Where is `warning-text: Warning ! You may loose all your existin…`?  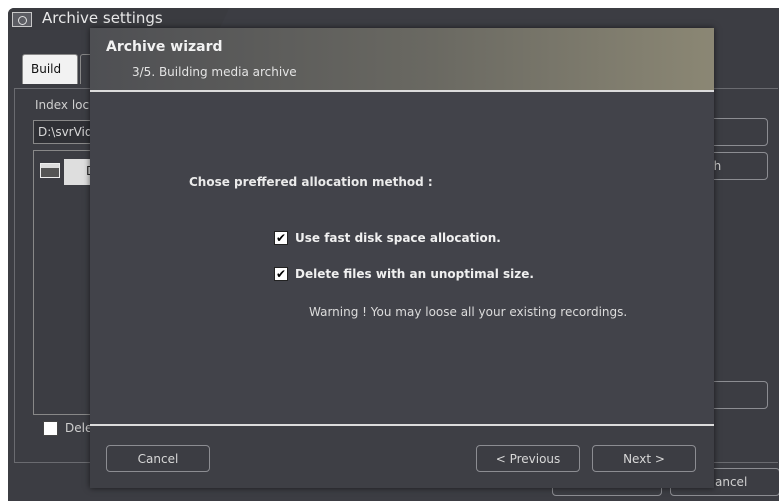 warning-text: Warning ! You may loose all your existin… is located at coordinates (468, 312).